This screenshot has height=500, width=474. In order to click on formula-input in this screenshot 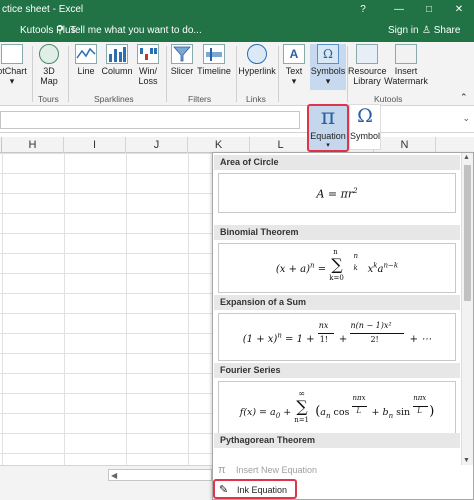, I will do `click(150, 120)`.